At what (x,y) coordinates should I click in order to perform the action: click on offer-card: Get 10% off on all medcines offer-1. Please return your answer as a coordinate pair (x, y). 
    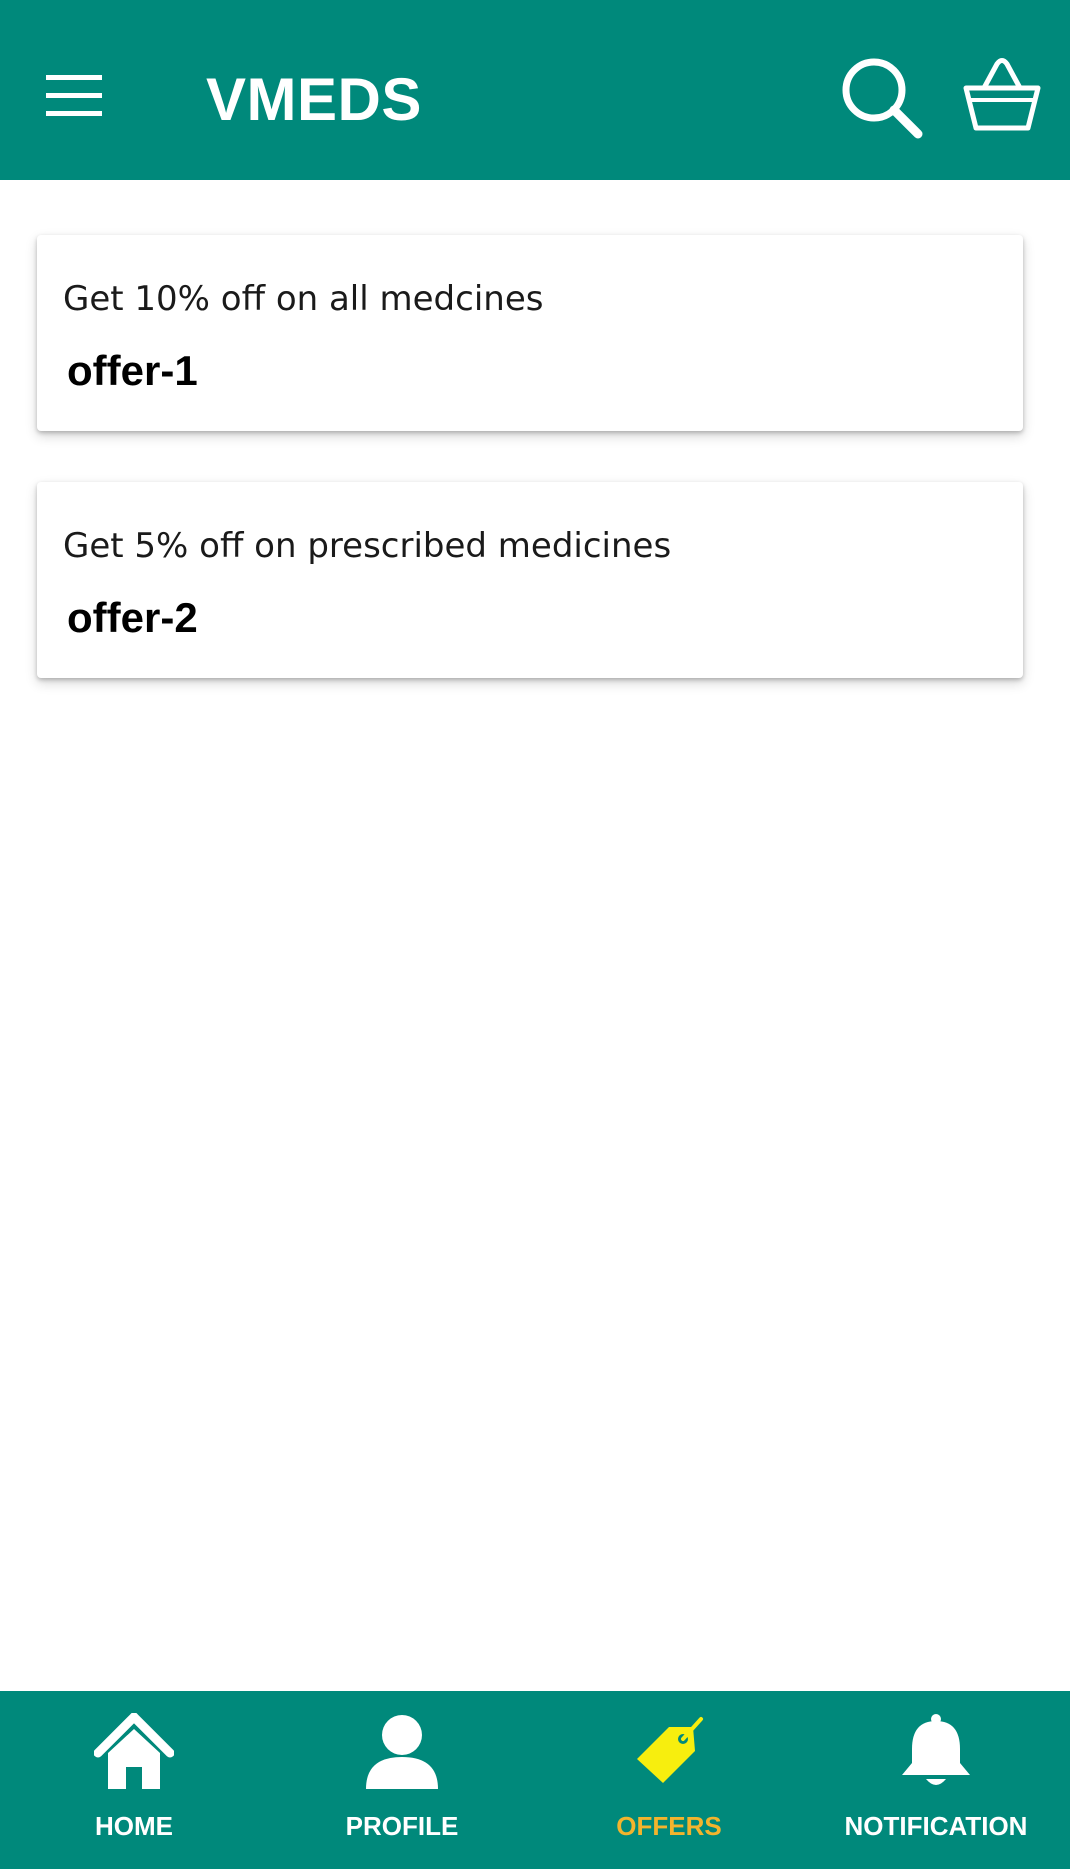
    Looking at the image, I should click on (530, 333).